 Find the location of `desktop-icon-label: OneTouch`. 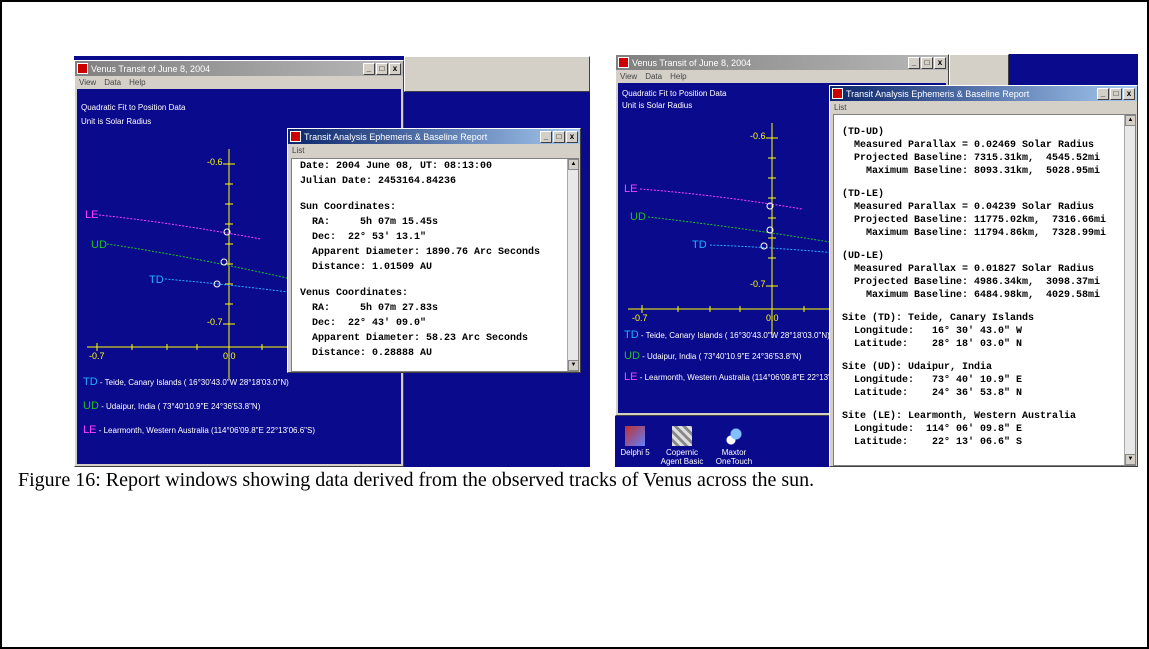

desktop-icon-label: OneTouch is located at coordinates (734, 461).